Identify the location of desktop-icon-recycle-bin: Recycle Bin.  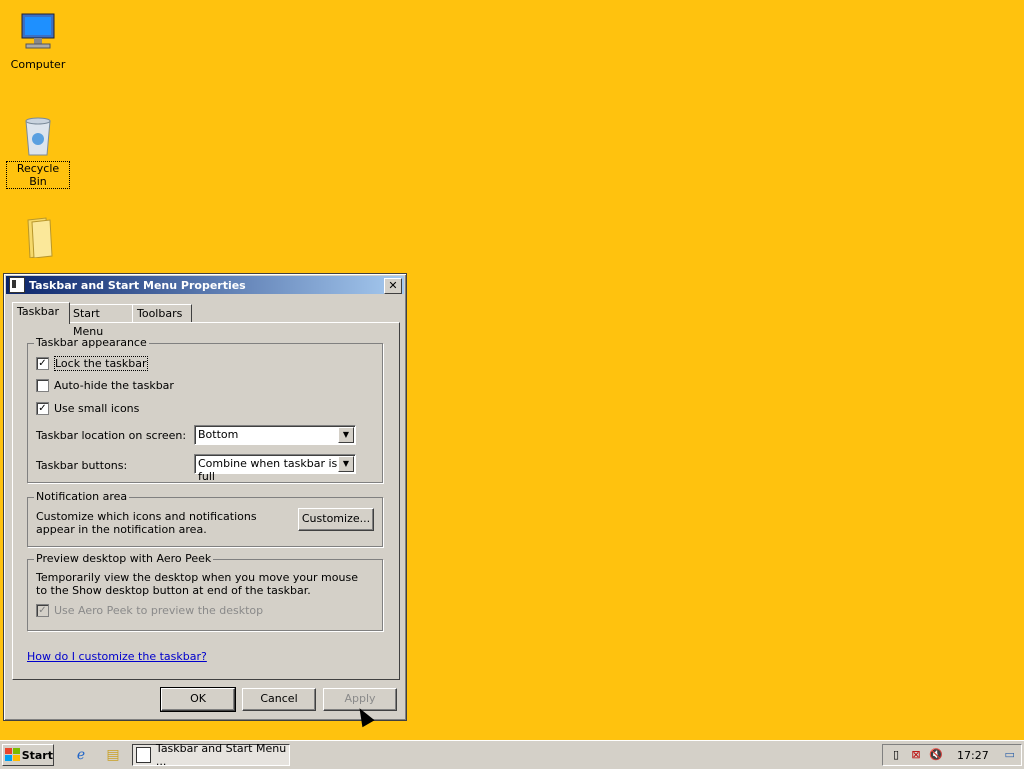
(38, 151).